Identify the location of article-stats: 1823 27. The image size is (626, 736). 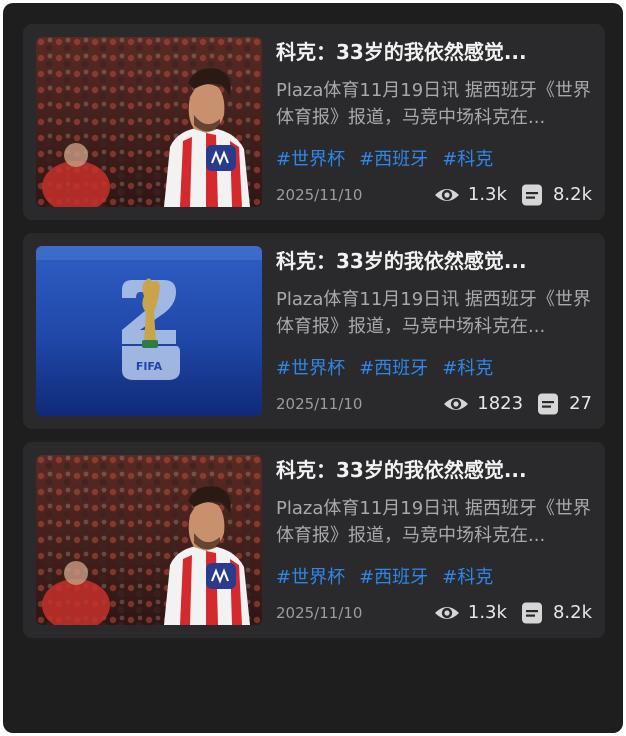
(511, 404).